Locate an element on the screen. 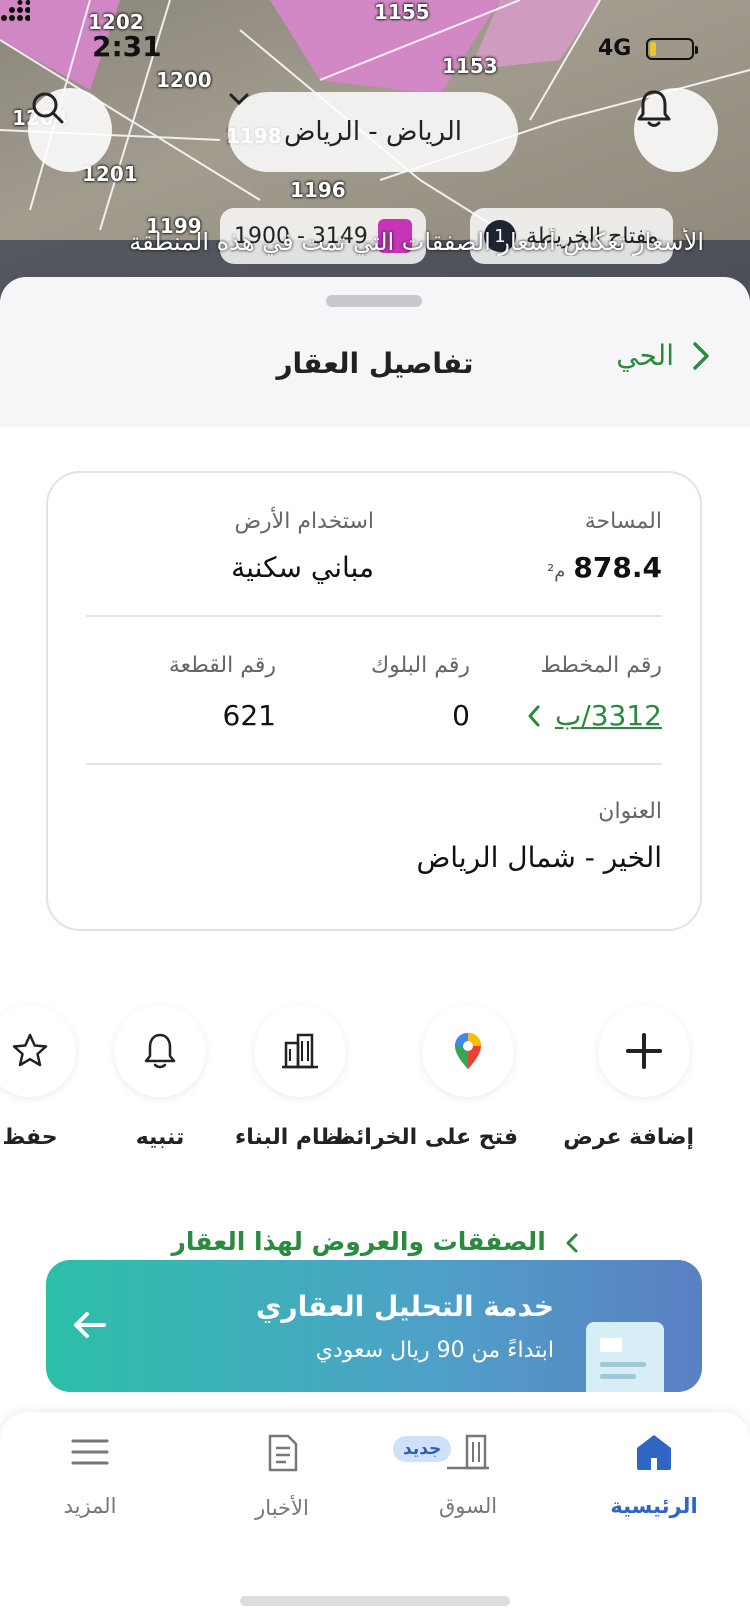  address-label: العنوان is located at coordinates (630, 811).